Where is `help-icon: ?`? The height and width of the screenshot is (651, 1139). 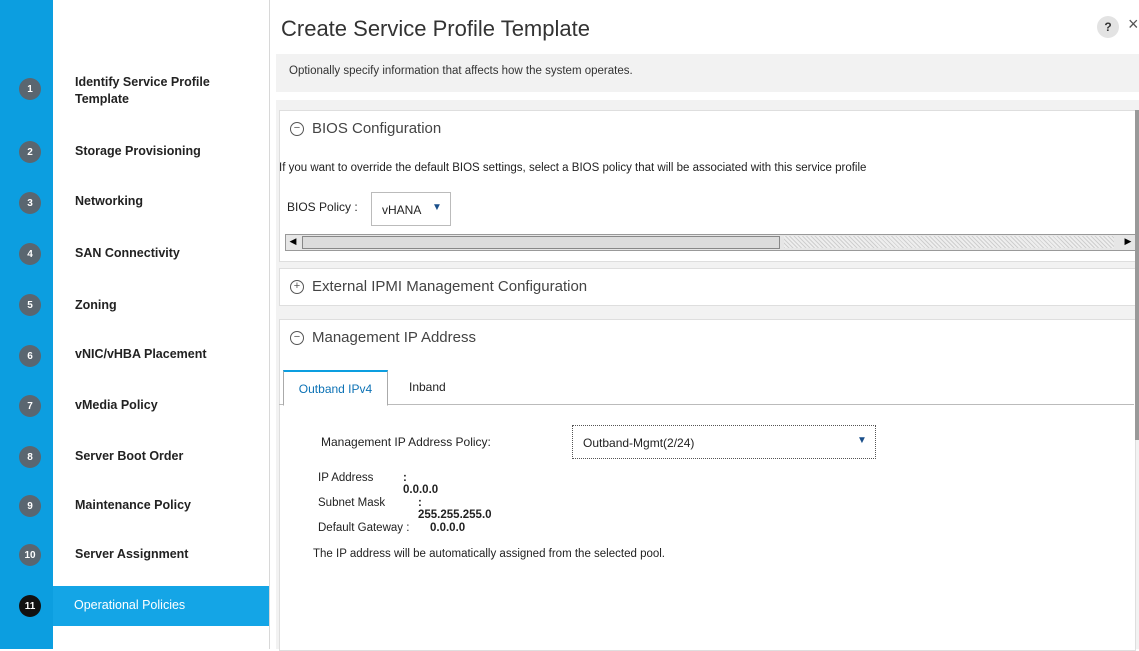 help-icon: ? is located at coordinates (1108, 27).